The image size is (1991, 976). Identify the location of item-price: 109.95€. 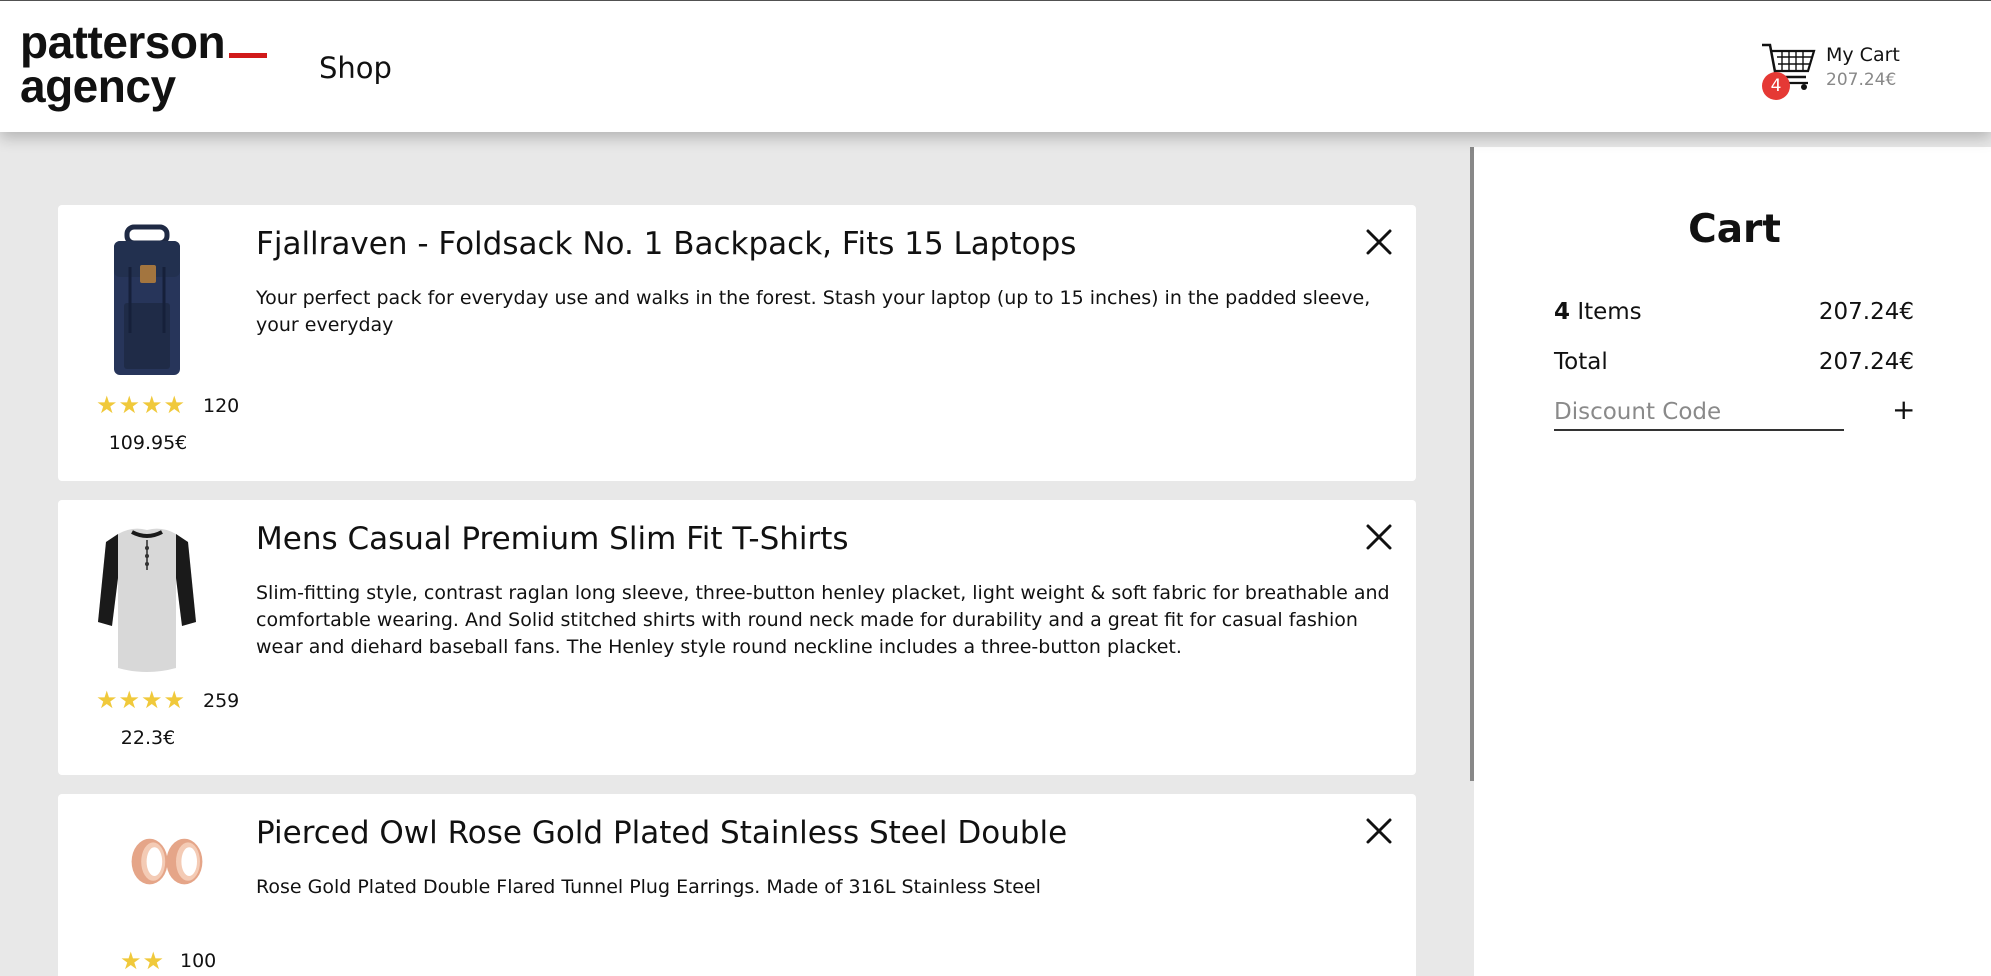
(148, 443).